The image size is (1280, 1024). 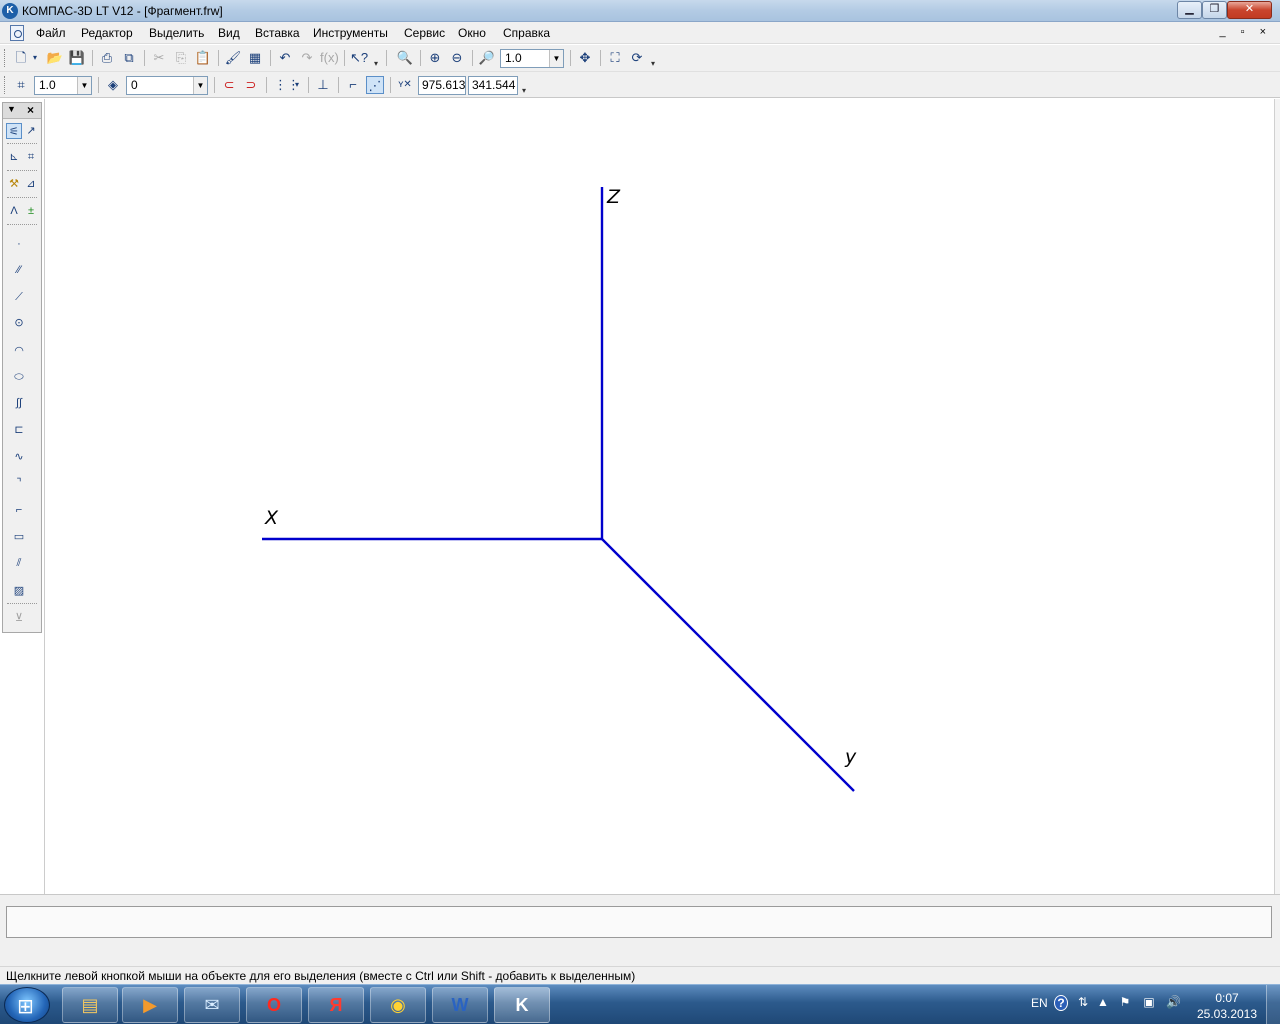 I want to click on kompas-taskbar-icon: K, so click(x=522, y=1005).